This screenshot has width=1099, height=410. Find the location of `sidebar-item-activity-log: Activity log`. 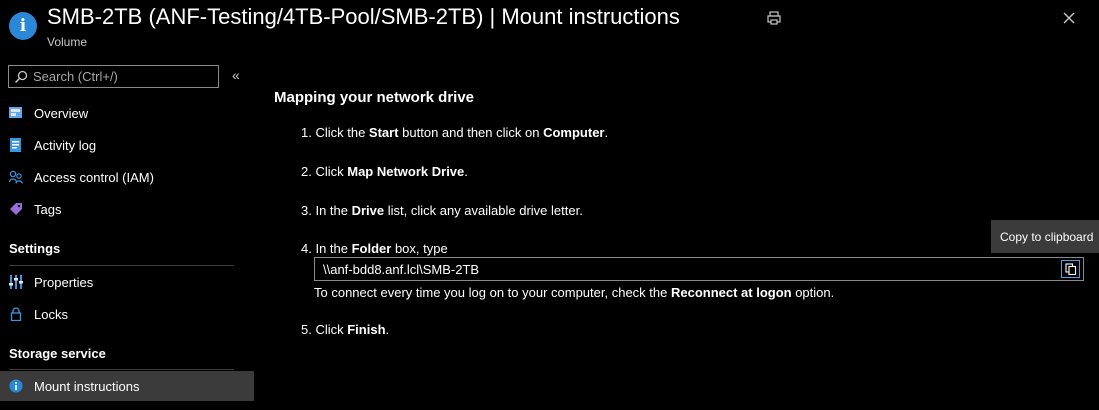

sidebar-item-activity-log: Activity log is located at coordinates (127, 145).